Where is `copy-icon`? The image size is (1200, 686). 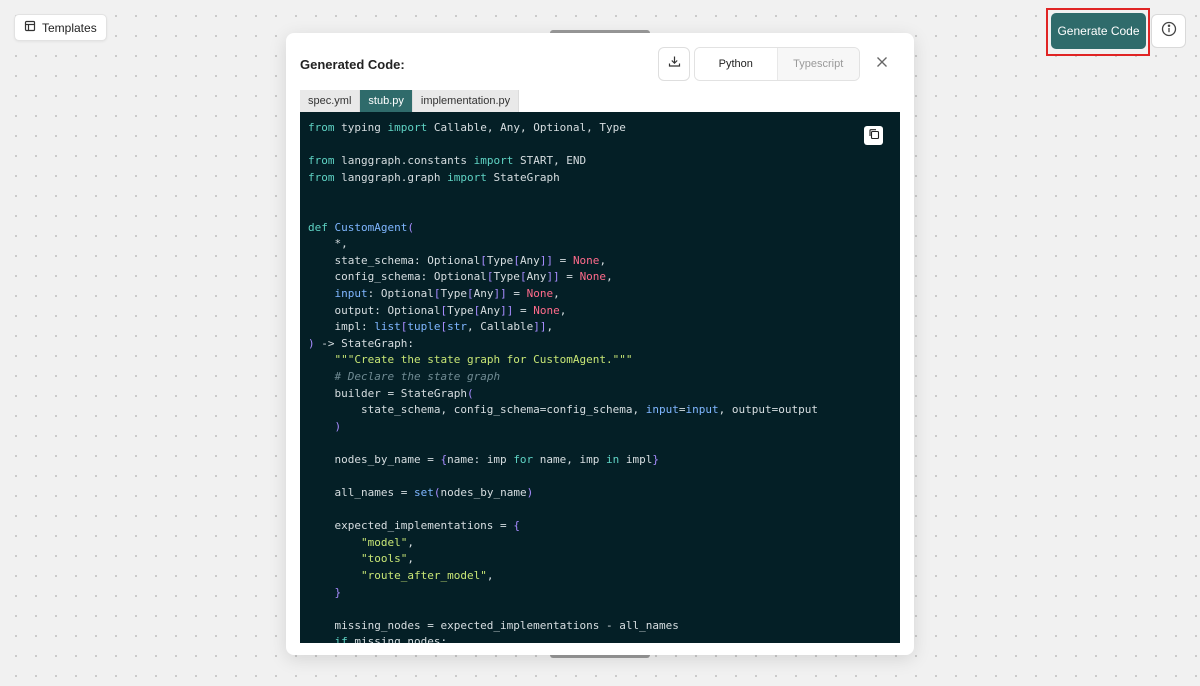 copy-icon is located at coordinates (874, 136).